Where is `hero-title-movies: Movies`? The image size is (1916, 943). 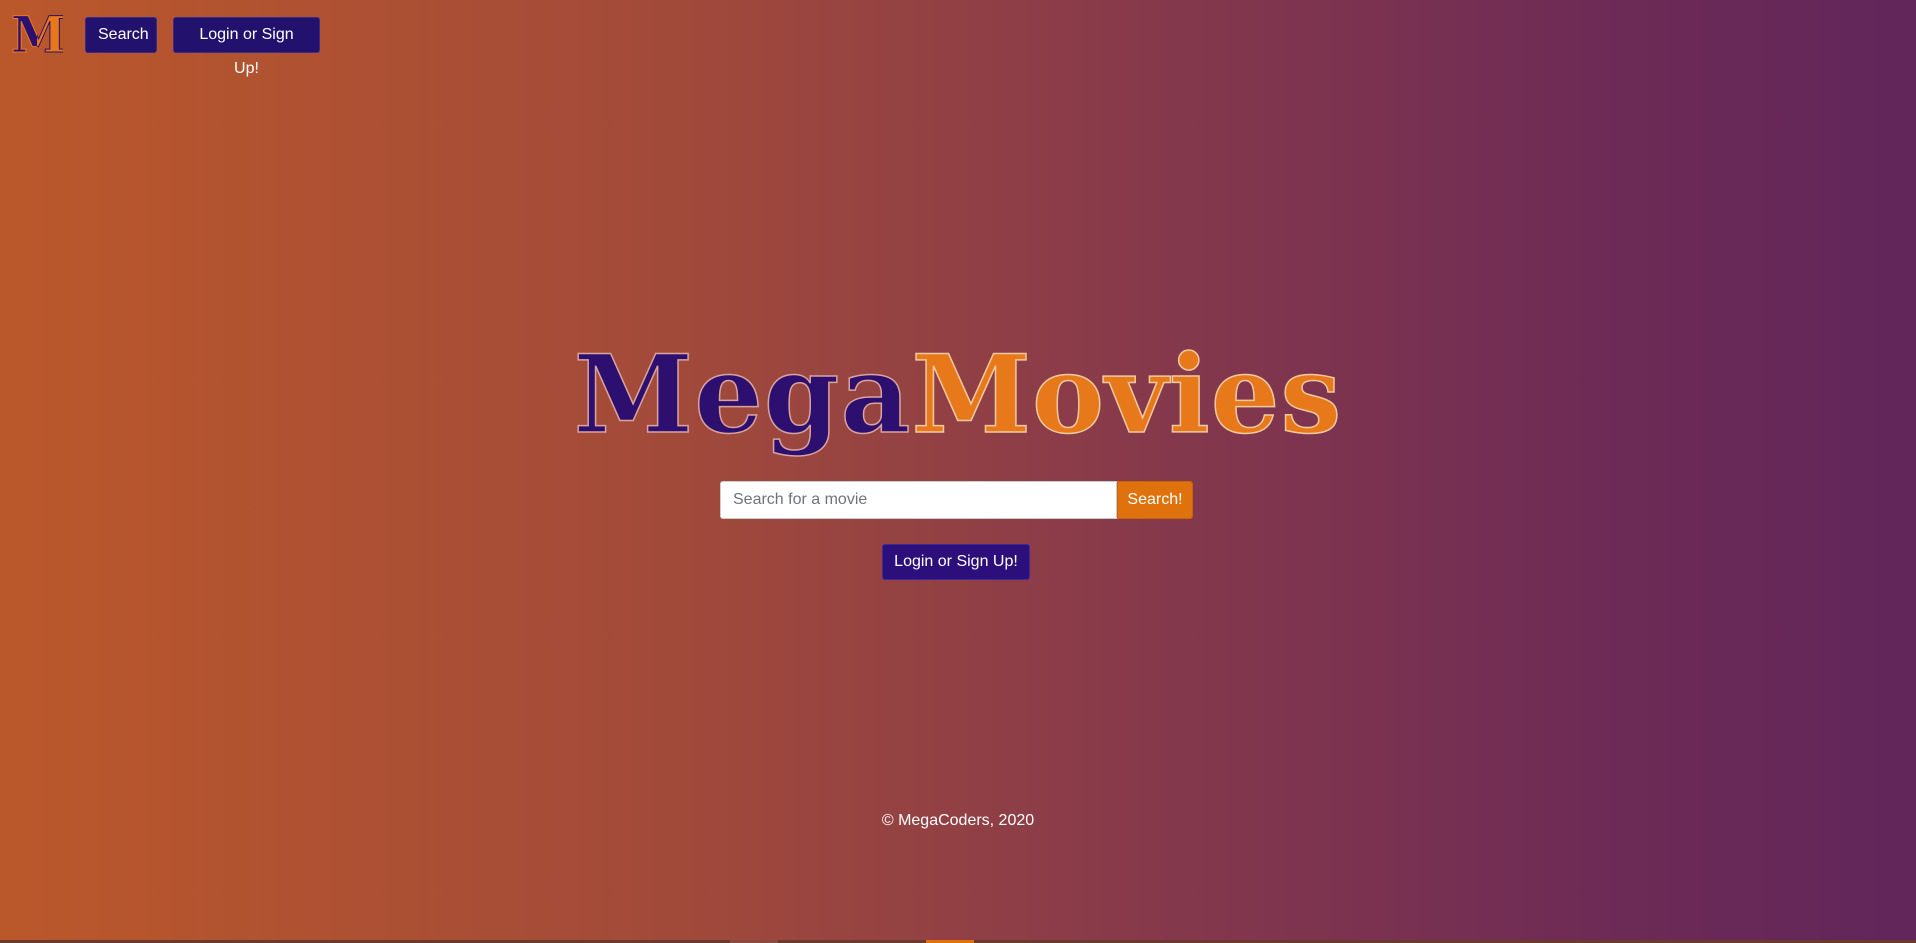
hero-title-movies: Movies is located at coordinates (1127, 395).